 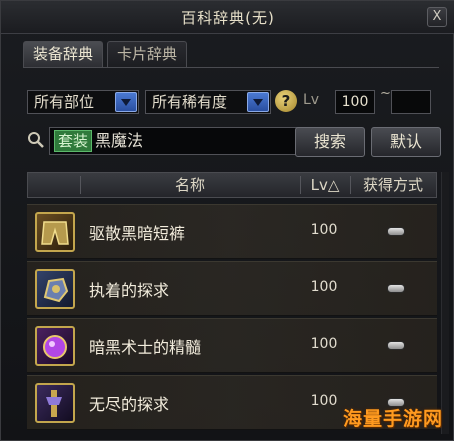 I want to click on purple-orb-icon, so click(x=55, y=346).